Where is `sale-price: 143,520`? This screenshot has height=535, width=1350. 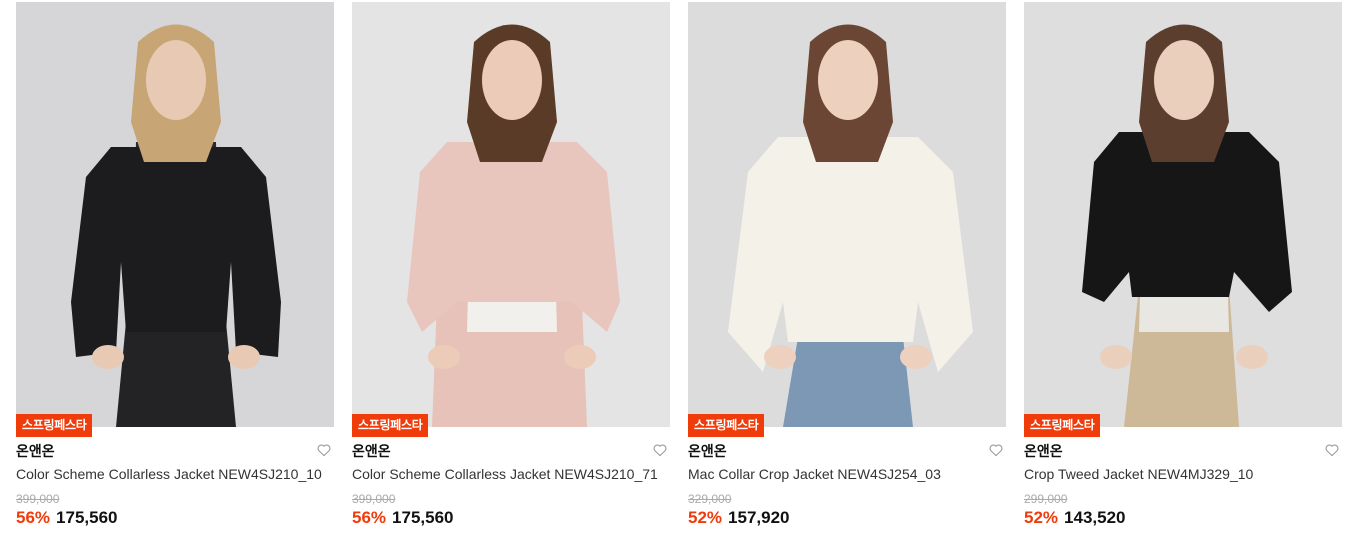
sale-price: 143,520 is located at coordinates (1095, 517).